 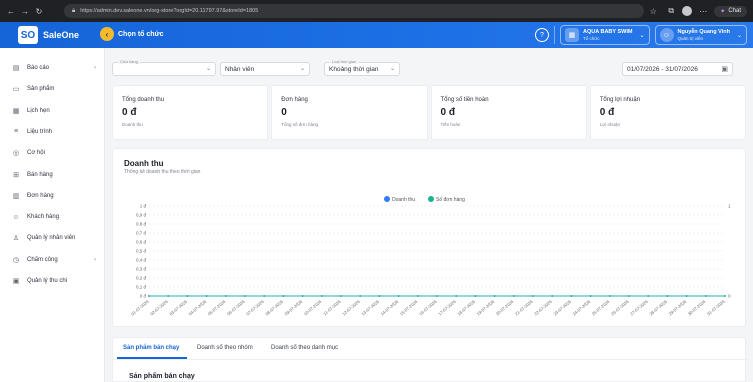 I want to click on sidebar-item: ▭ Sản phẩm, so click(x=56, y=89).